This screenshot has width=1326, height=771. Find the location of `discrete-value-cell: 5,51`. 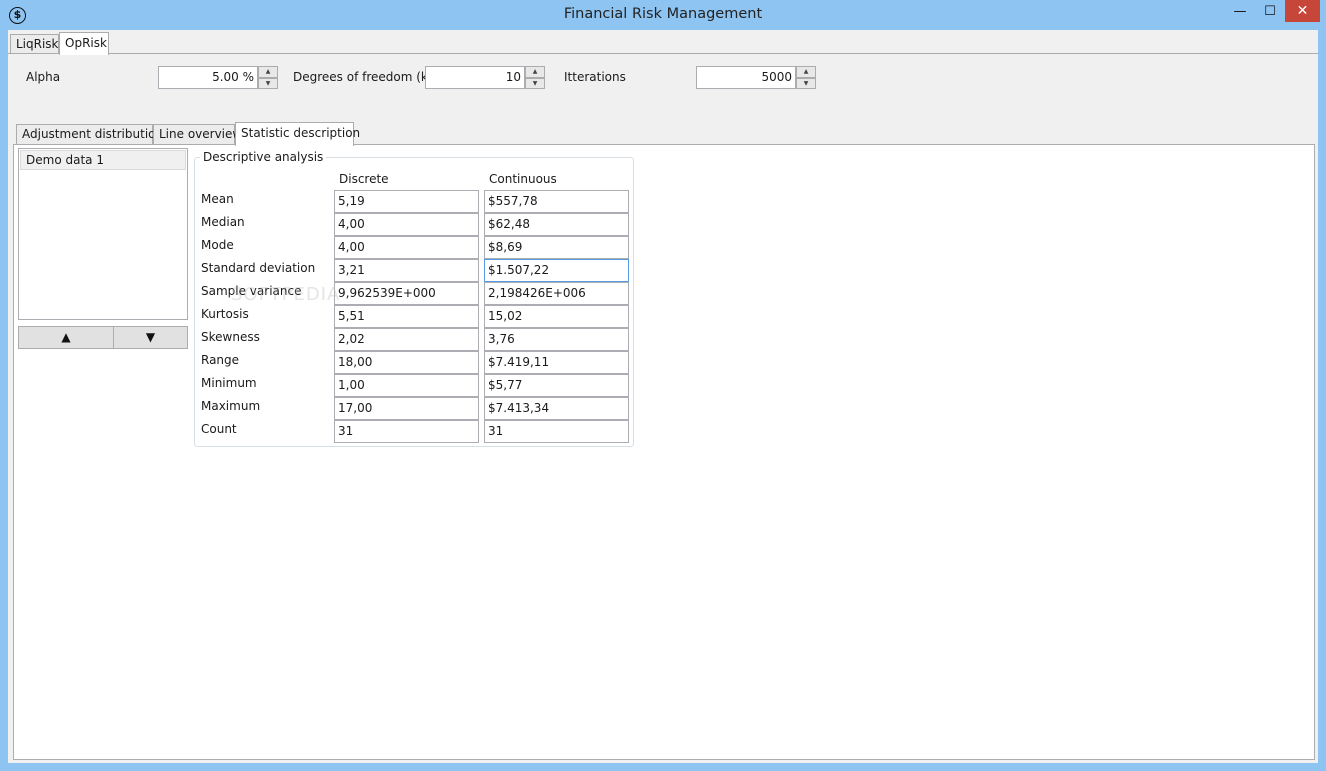

discrete-value-cell: 5,51 is located at coordinates (406, 316).